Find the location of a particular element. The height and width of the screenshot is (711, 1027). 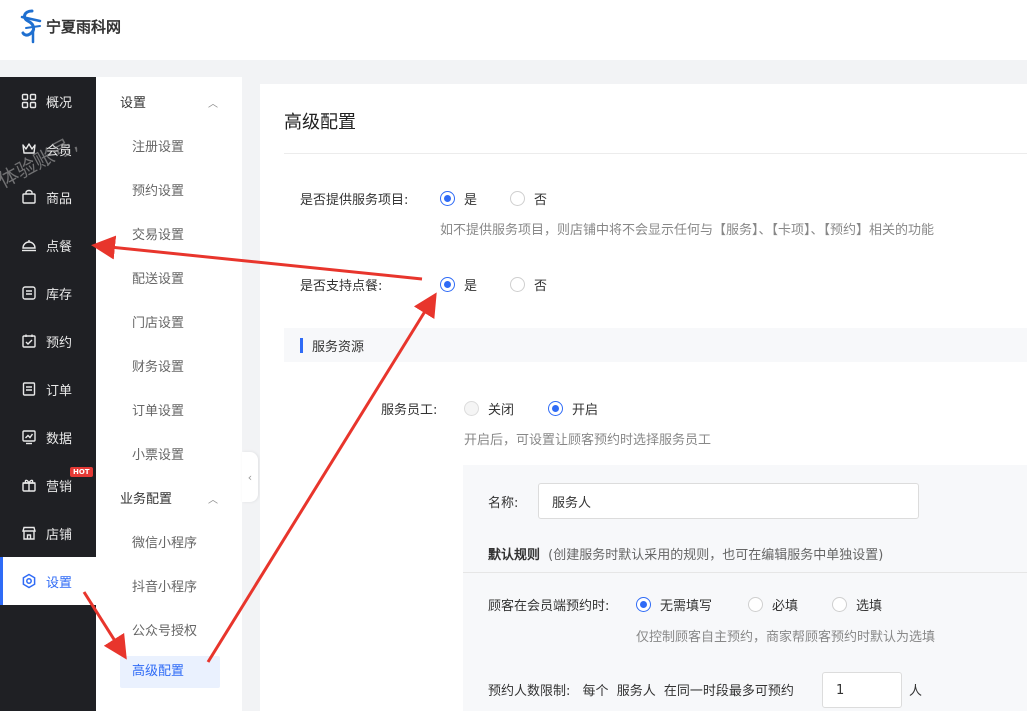

service-staff-hint: 开启后，可设置让顾客预约时选择服务员工 is located at coordinates (588, 440).